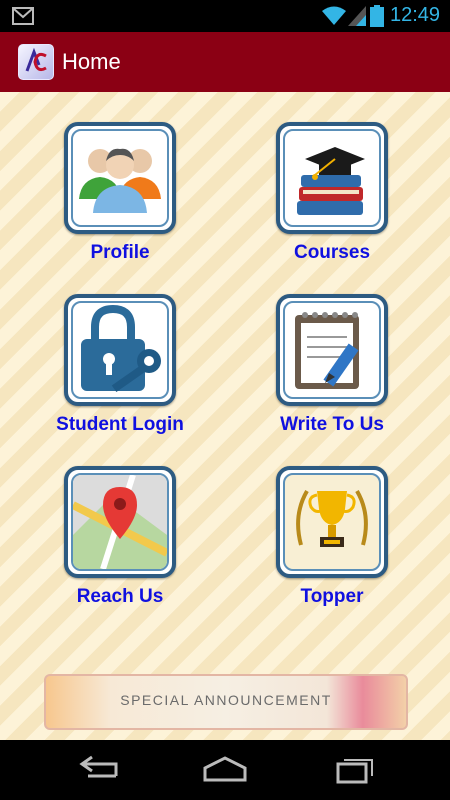 This screenshot has width=450, height=800. What do you see at coordinates (120, 596) in the screenshot?
I see `tile-label-reach-us: Reach Us` at bounding box center [120, 596].